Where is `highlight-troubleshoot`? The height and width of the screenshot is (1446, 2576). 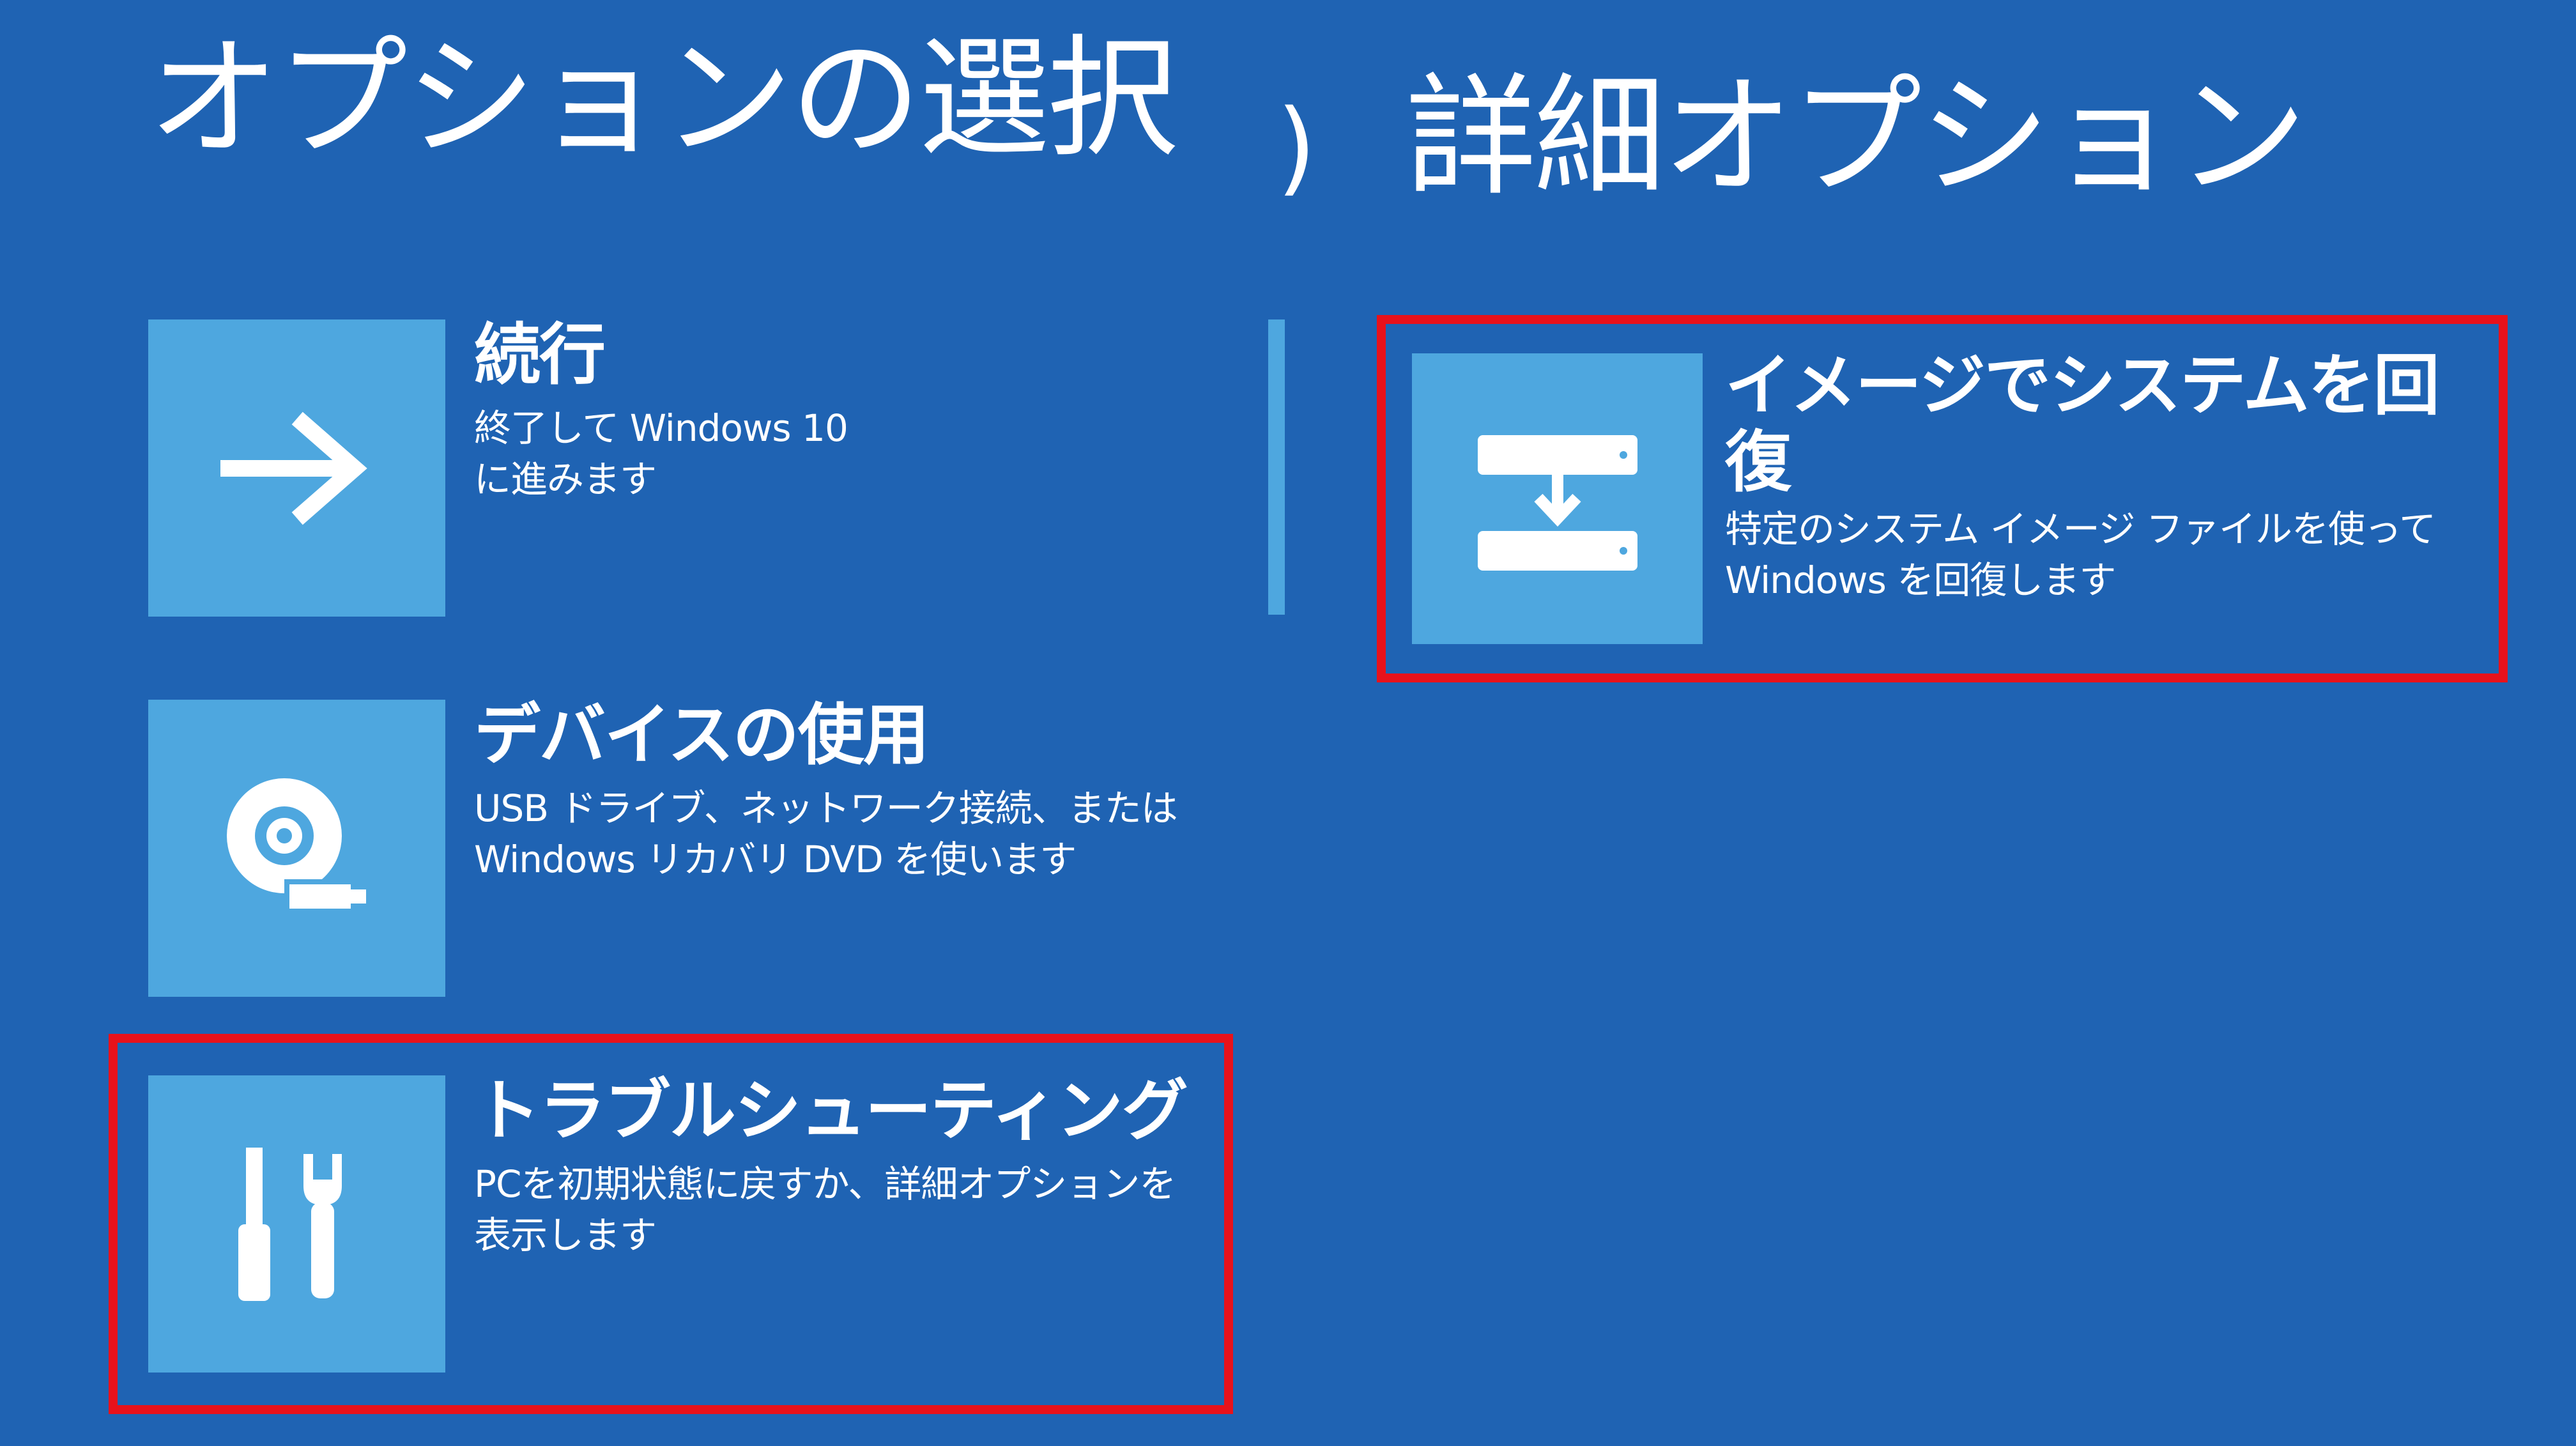
highlight-troubleshoot is located at coordinates (671, 1224).